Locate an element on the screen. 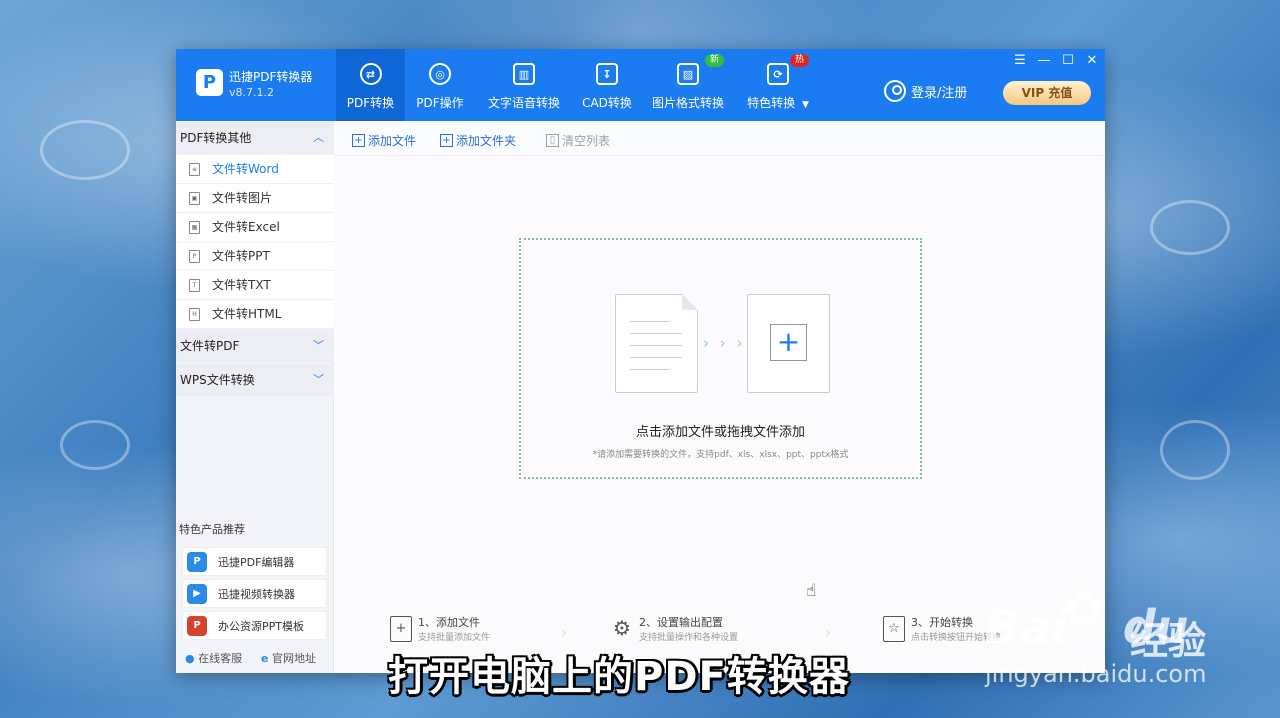  tab-pdf-convert: ⇄ PDF转换 is located at coordinates (370, 85).